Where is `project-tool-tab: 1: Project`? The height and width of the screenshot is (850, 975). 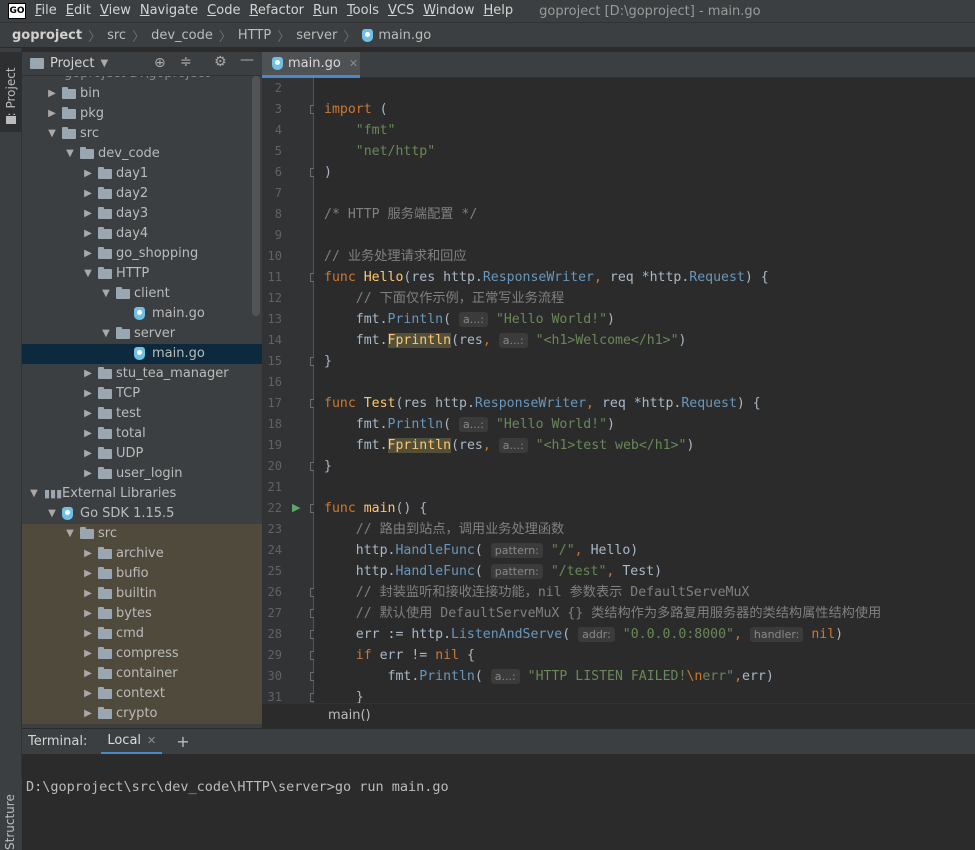
project-tool-tab: 1: Project is located at coordinates (11, 92).